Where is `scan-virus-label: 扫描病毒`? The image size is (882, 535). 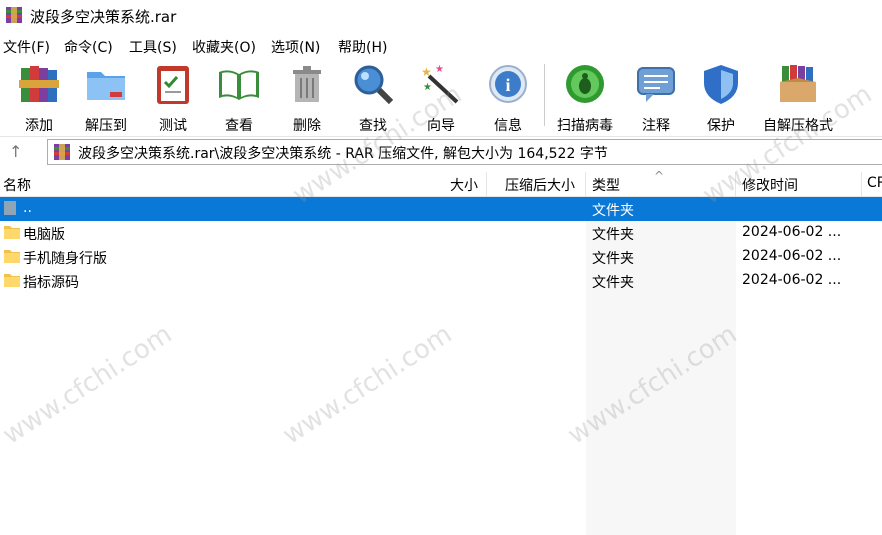
scan-virus-label: 扫描病毒 is located at coordinates (585, 126).